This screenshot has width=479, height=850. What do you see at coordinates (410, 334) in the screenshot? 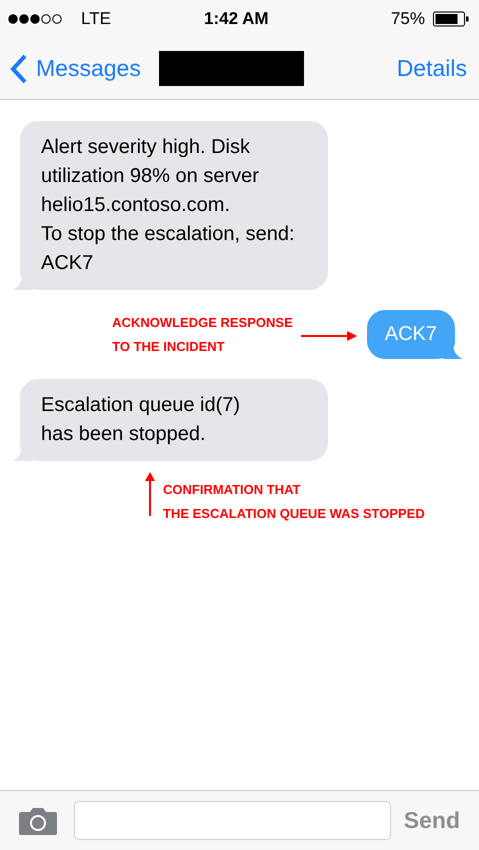
I see `outgoing-message-bubble: ACK7` at bounding box center [410, 334].